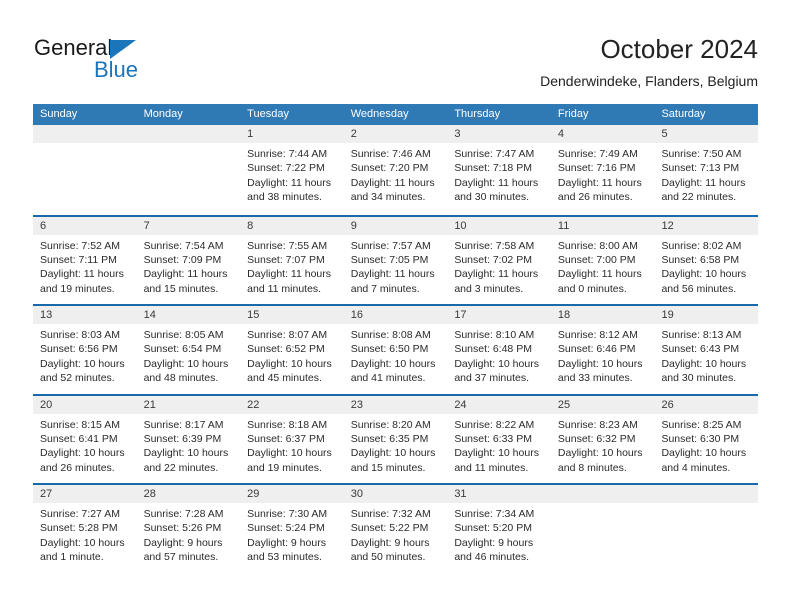  I want to click on sunrise-text: Sunrise: 7:47 AM, so click(494, 154).